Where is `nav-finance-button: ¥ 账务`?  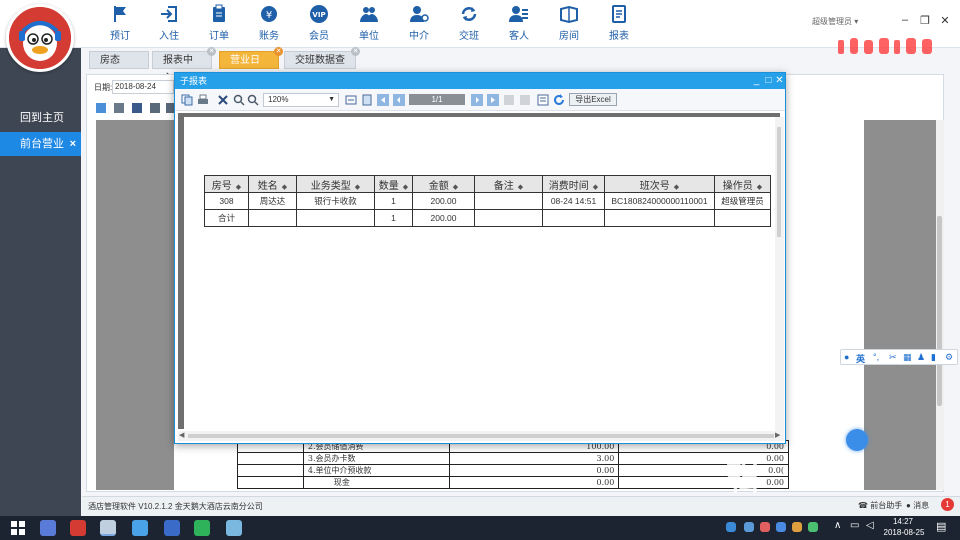
nav-finance-button: ¥ 账务 is located at coordinates (269, 24).